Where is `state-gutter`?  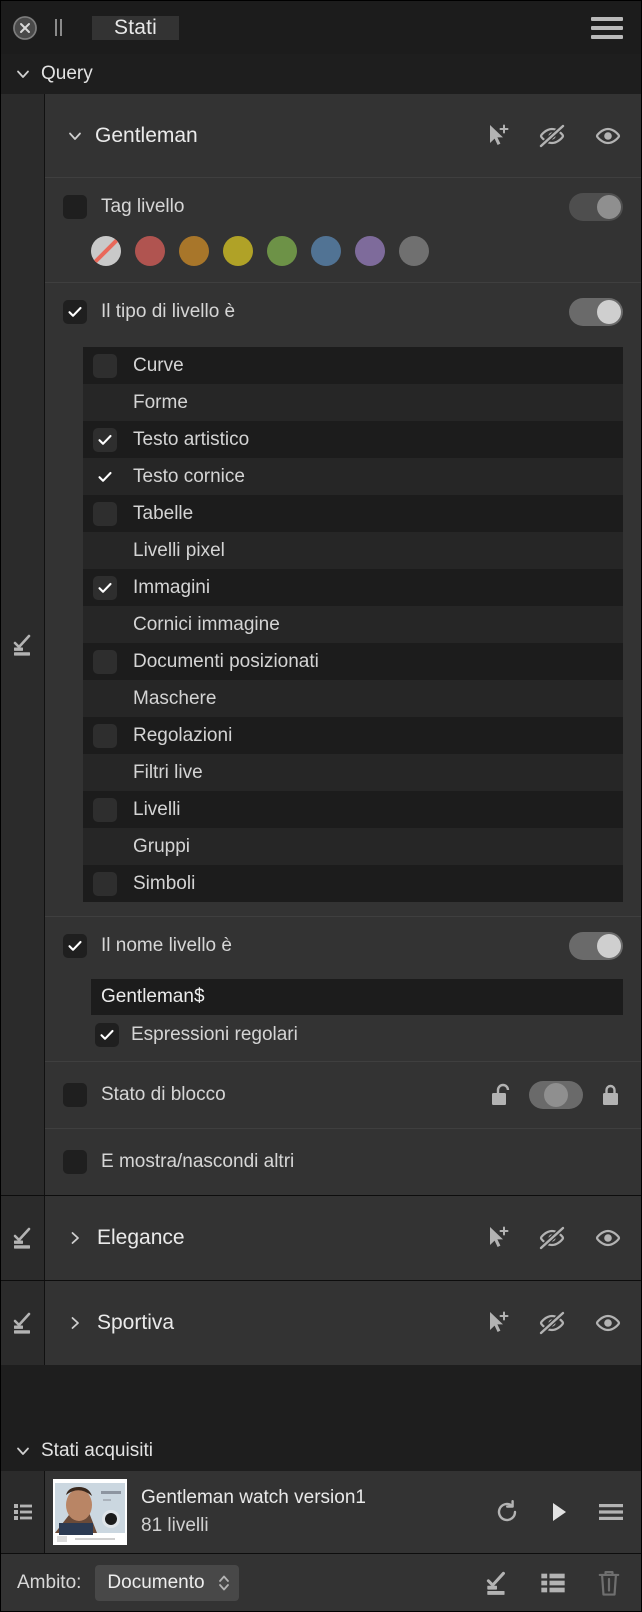 state-gutter is located at coordinates (23, 1512).